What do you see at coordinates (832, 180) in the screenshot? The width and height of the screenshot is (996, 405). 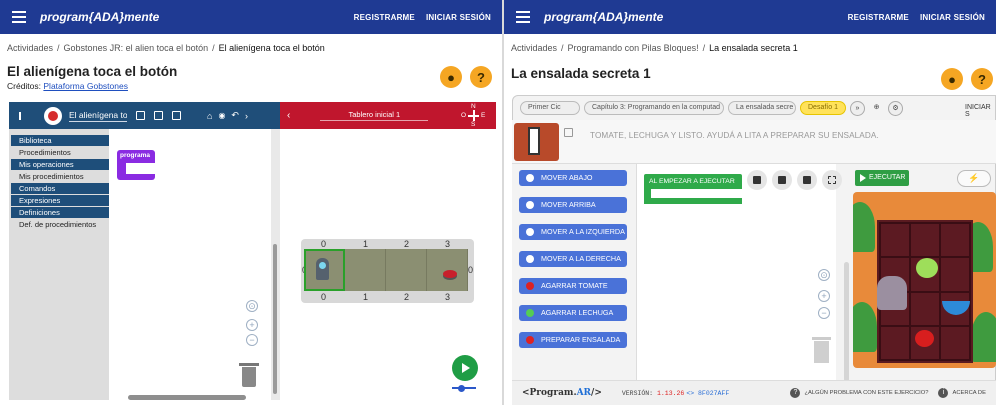 I see `fullscreen-icon` at bounding box center [832, 180].